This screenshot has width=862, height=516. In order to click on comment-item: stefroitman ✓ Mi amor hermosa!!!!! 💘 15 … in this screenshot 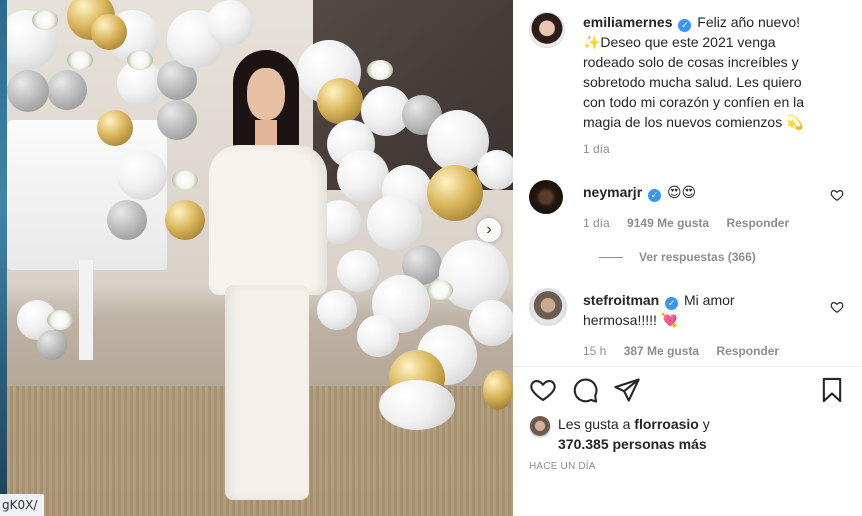, I will do `click(687, 328)`.